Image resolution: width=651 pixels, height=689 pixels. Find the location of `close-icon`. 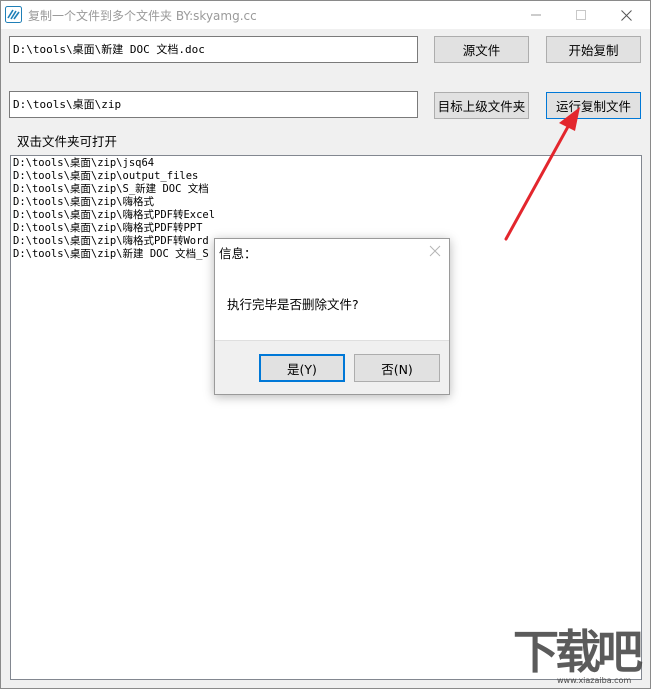

close-icon is located at coordinates (626, 15).